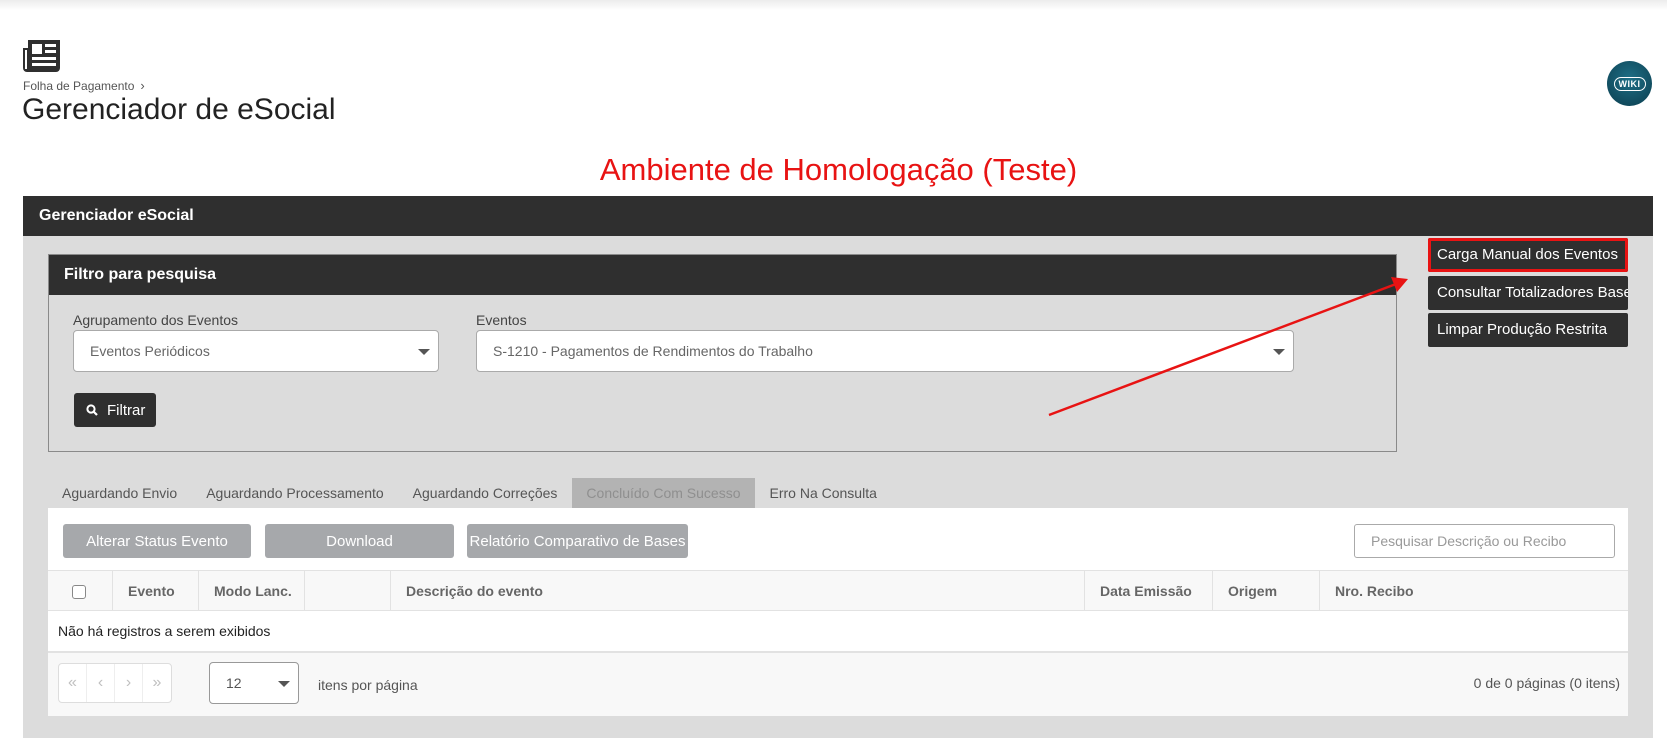 This screenshot has width=1667, height=750. What do you see at coordinates (150, 351) in the screenshot?
I see `group-select-value: Eventos Periódicos` at bounding box center [150, 351].